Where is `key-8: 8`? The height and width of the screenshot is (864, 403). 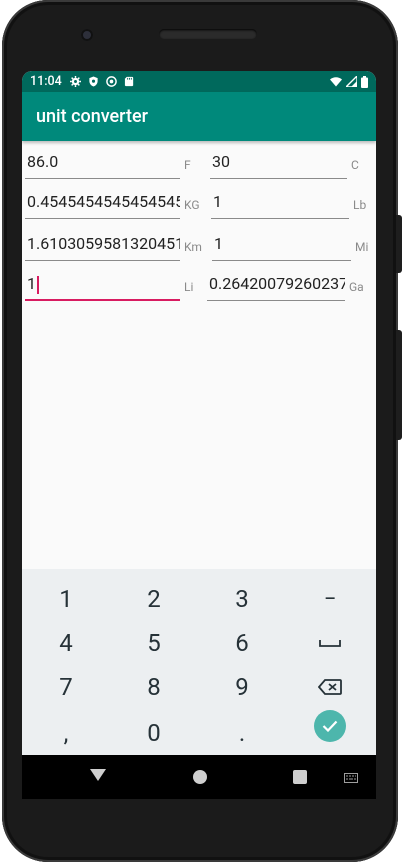
key-8: 8 is located at coordinates (154, 687).